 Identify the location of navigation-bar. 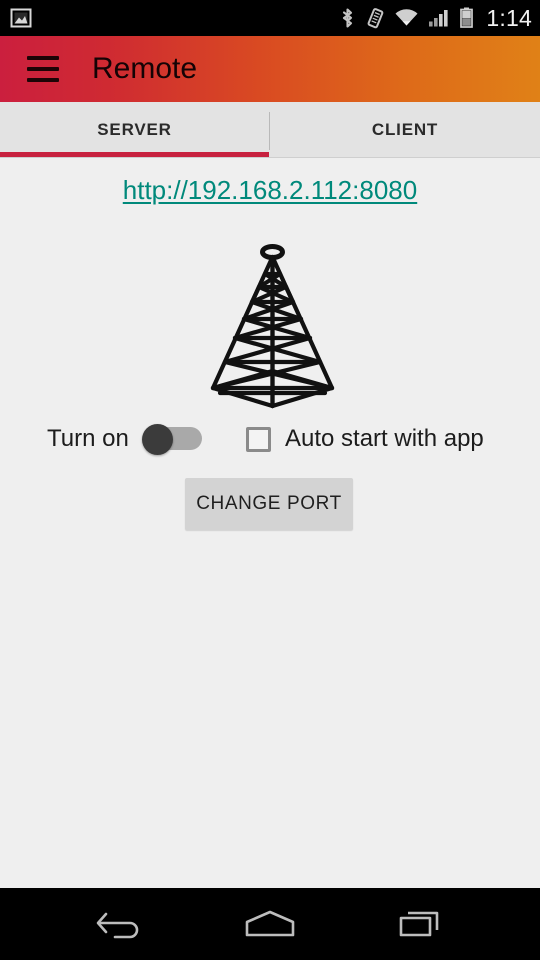
(270, 924).